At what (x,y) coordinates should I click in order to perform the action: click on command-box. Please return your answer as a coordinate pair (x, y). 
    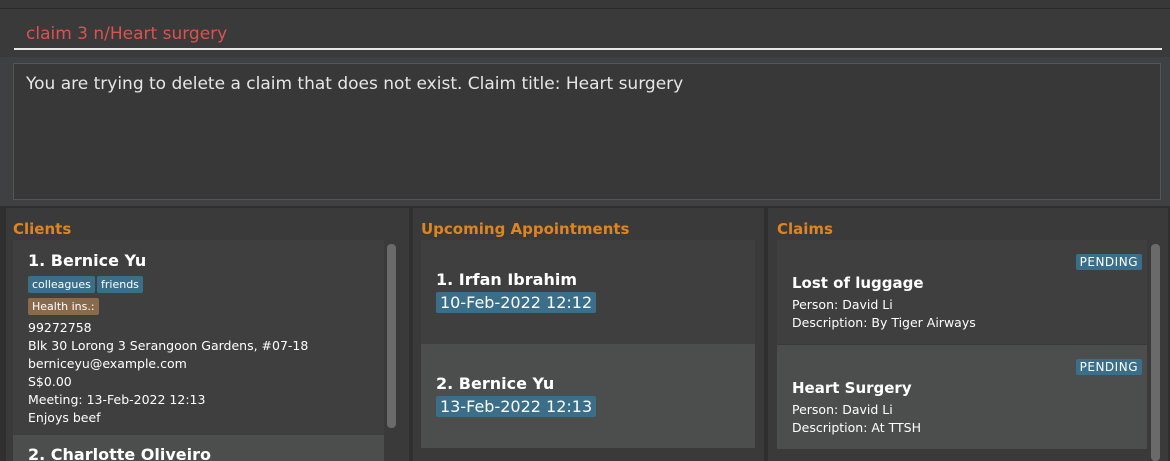
    Looking at the image, I should click on (585, 33).